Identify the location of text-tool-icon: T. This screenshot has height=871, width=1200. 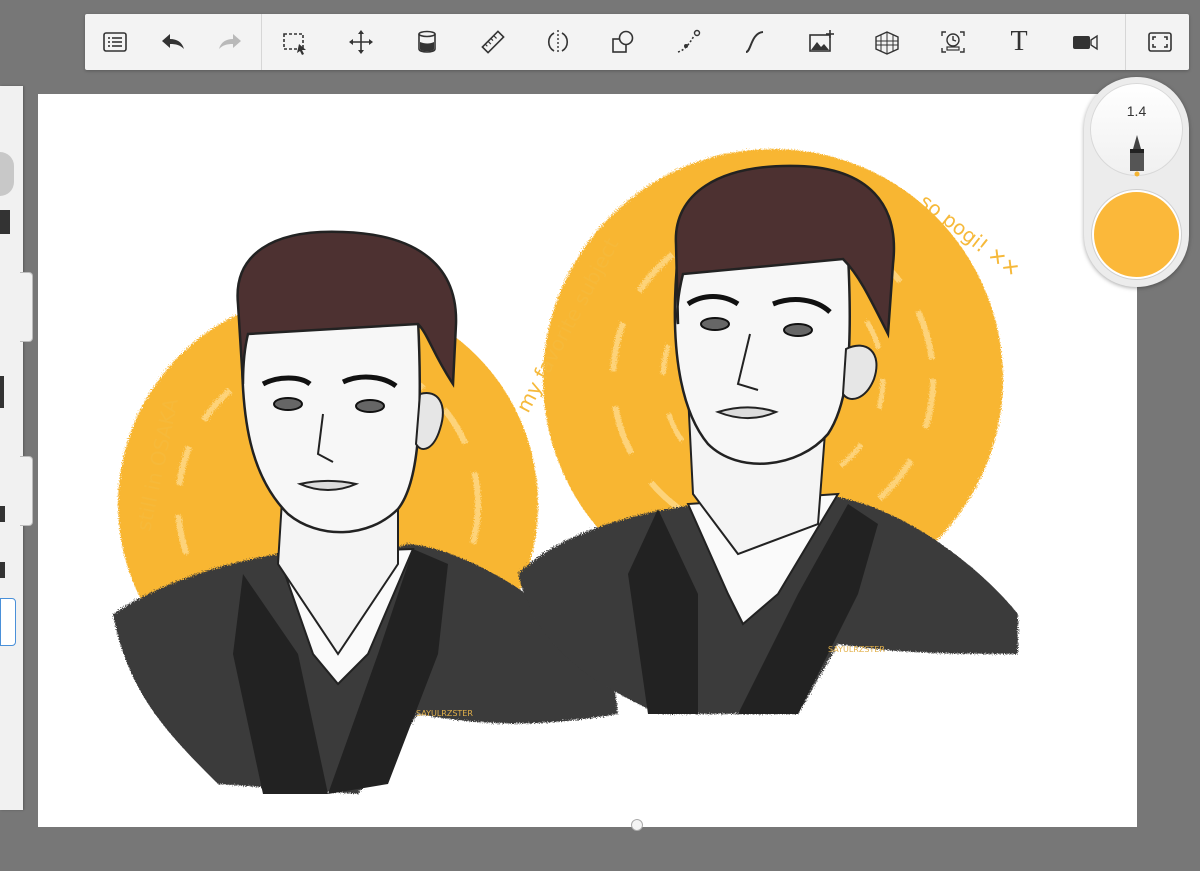
(1019, 41).